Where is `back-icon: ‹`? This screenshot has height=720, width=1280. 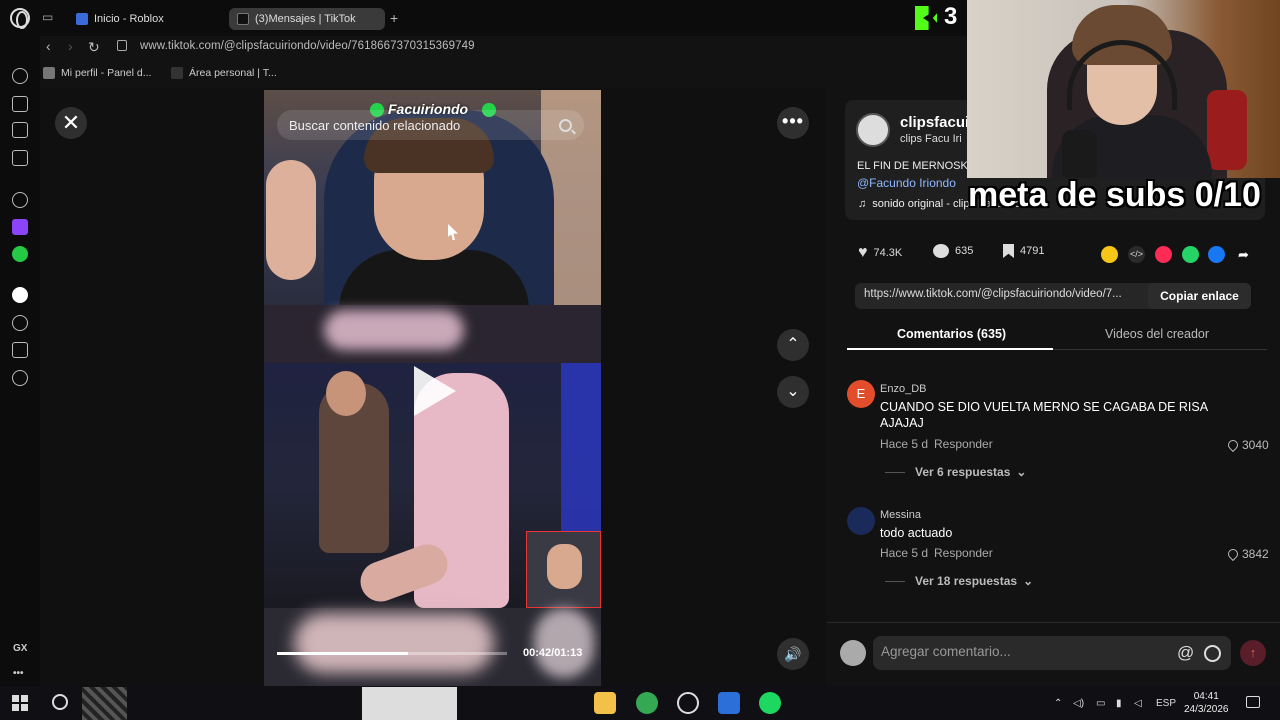 back-icon: ‹ is located at coordinates (48, 46).